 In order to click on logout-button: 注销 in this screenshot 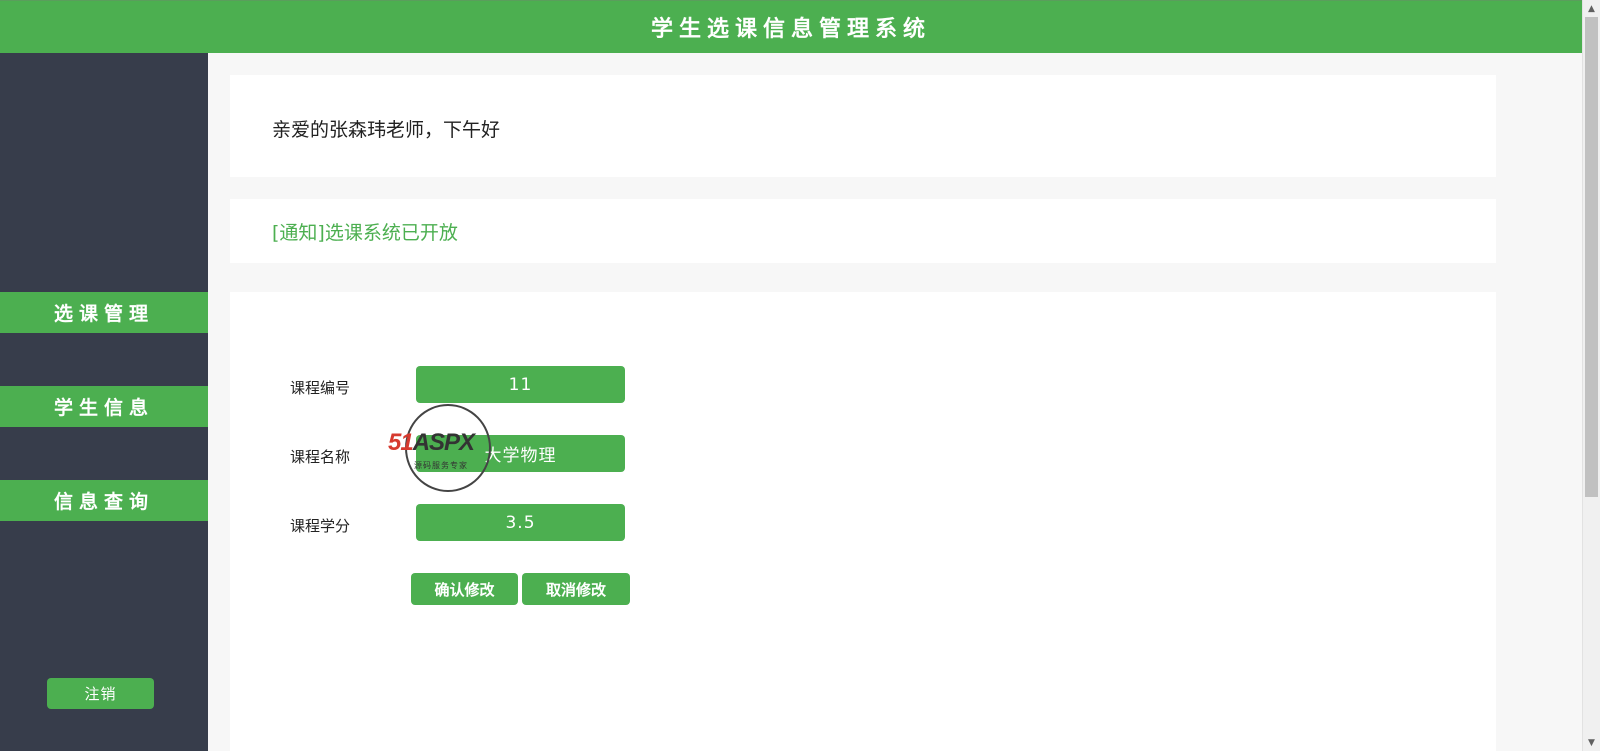, I will do `click(100, 693)`.